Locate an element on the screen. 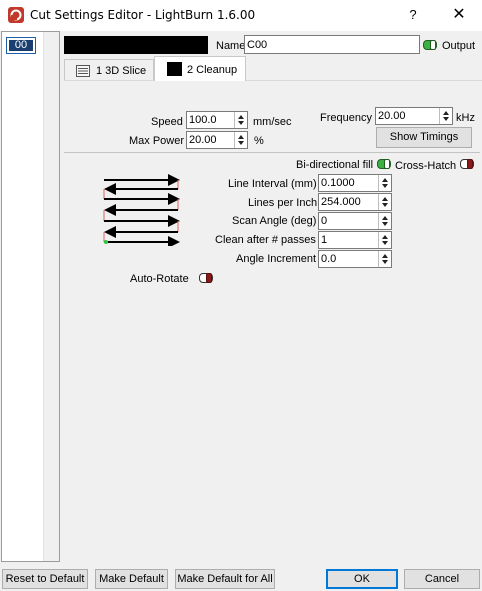 This screenshot has width=482, height=591. layer-list-item-label: 00 is located at coordinates (21, 45).